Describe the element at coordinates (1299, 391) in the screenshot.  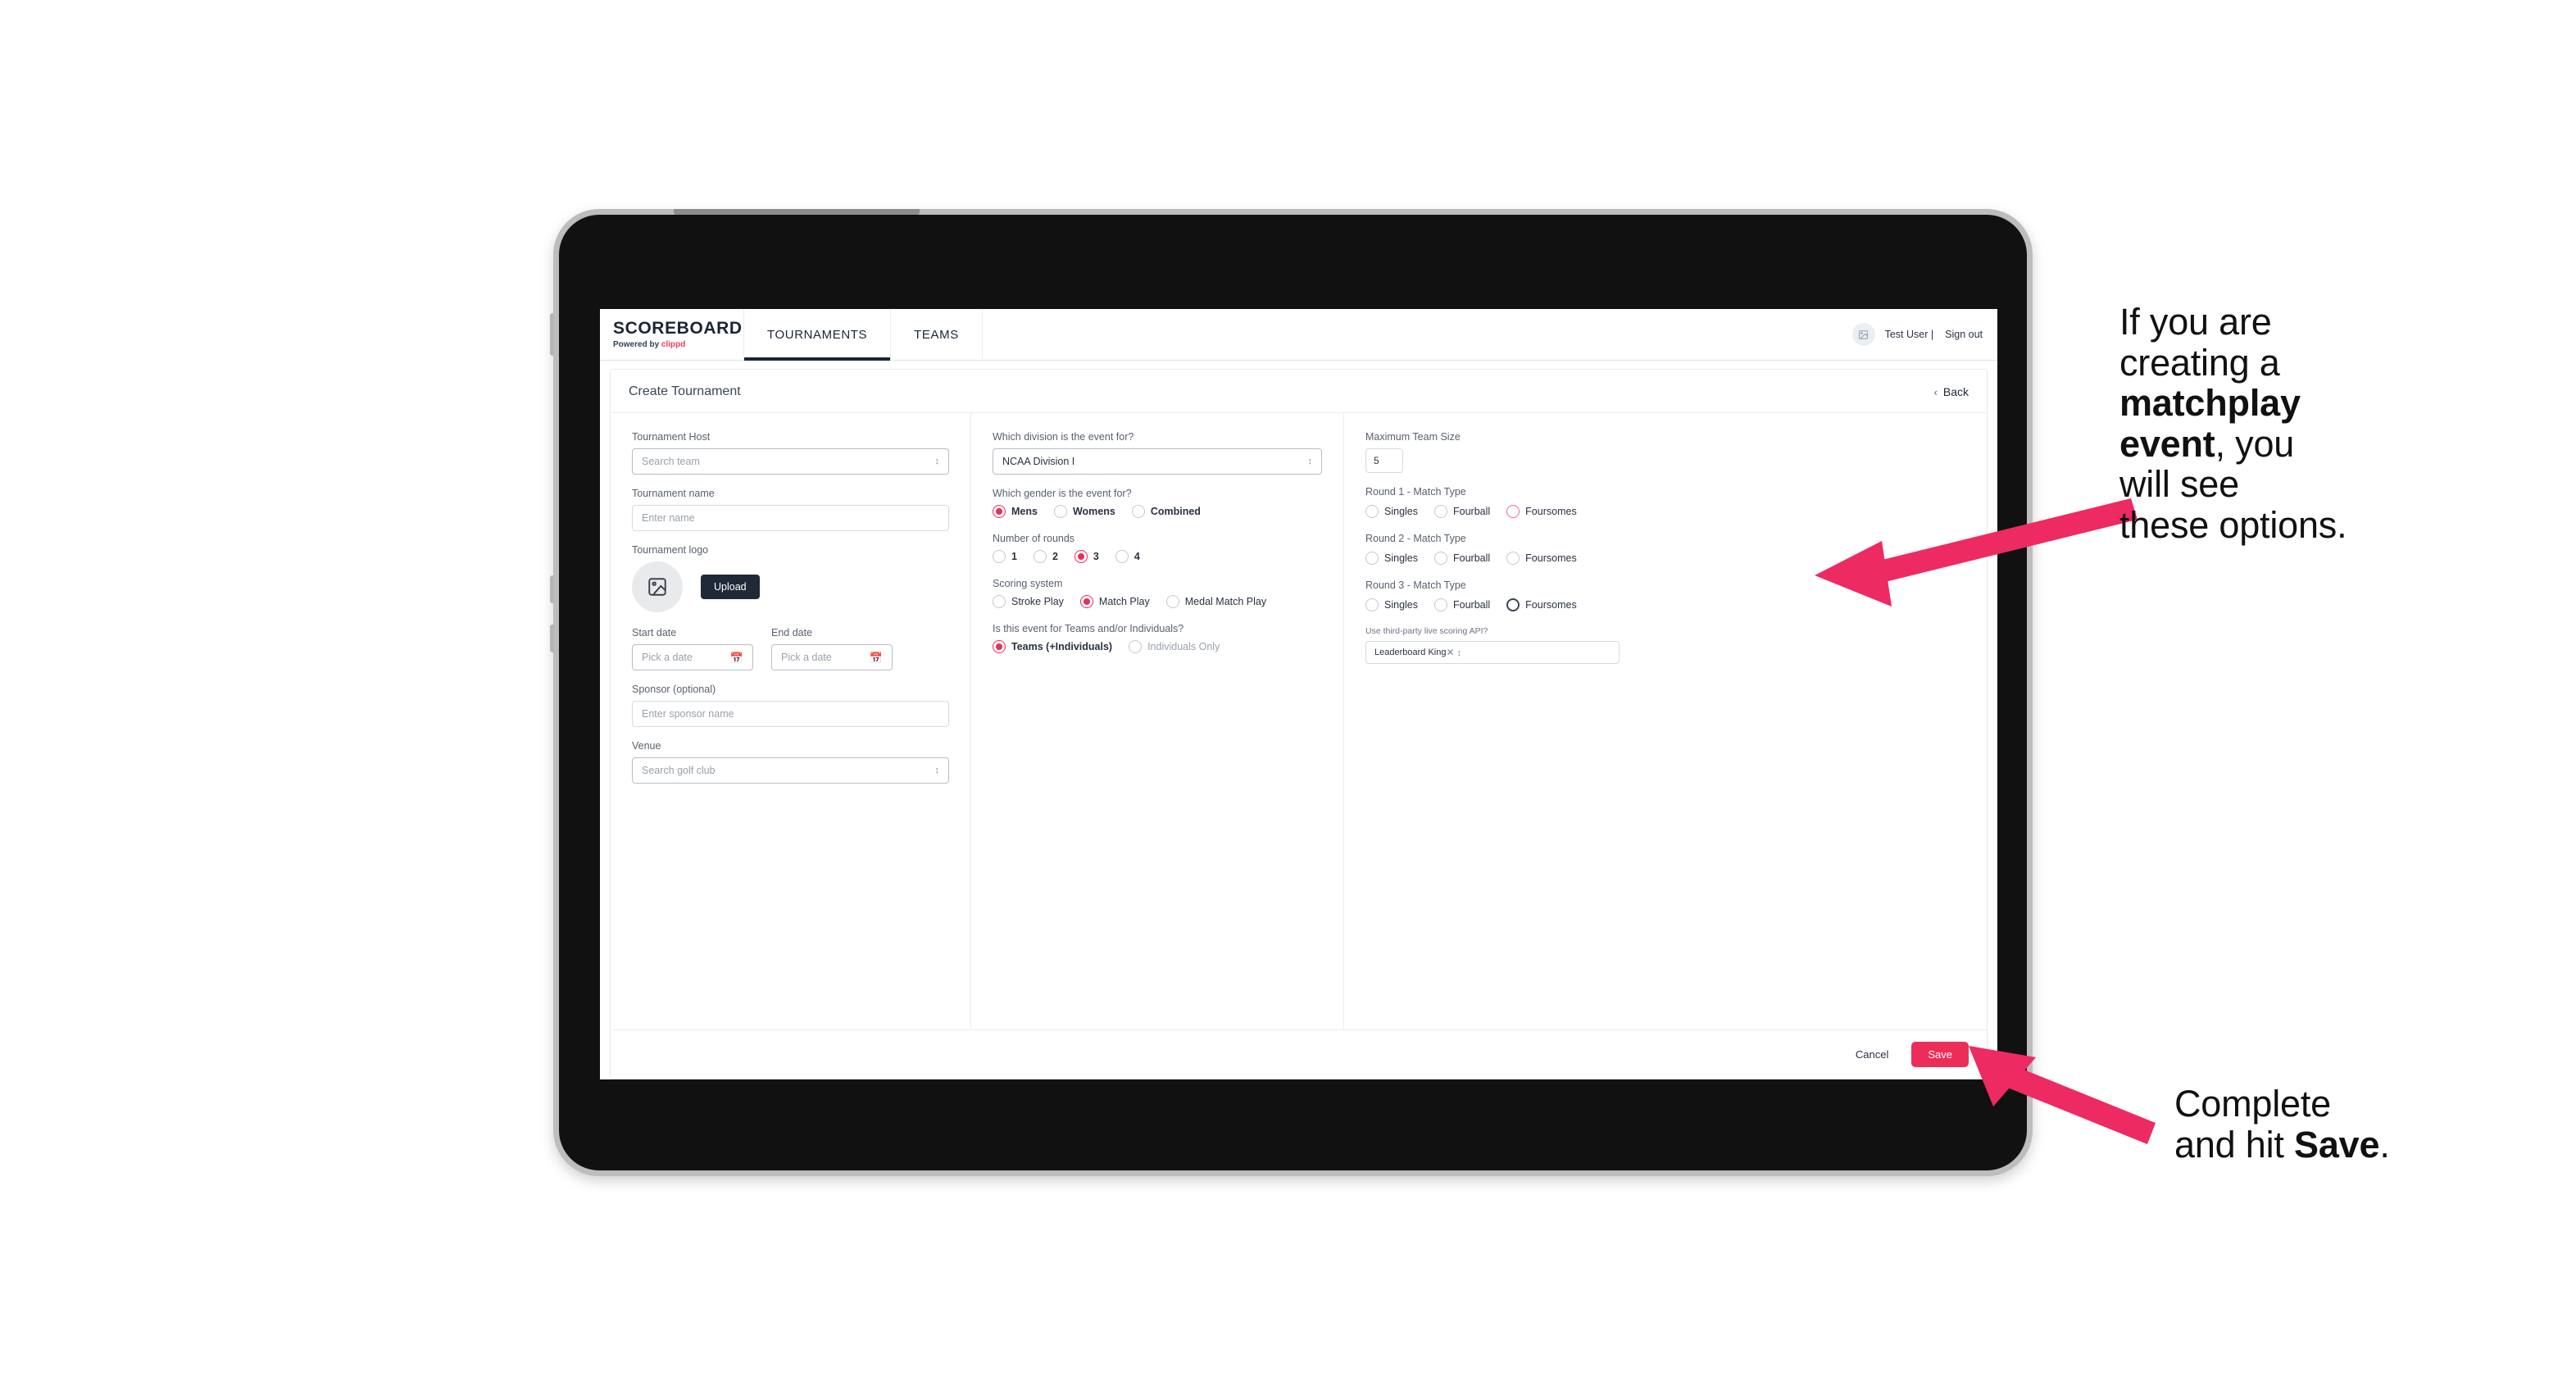
I see `card-header: Create Tournament ‹ Back` at that location.